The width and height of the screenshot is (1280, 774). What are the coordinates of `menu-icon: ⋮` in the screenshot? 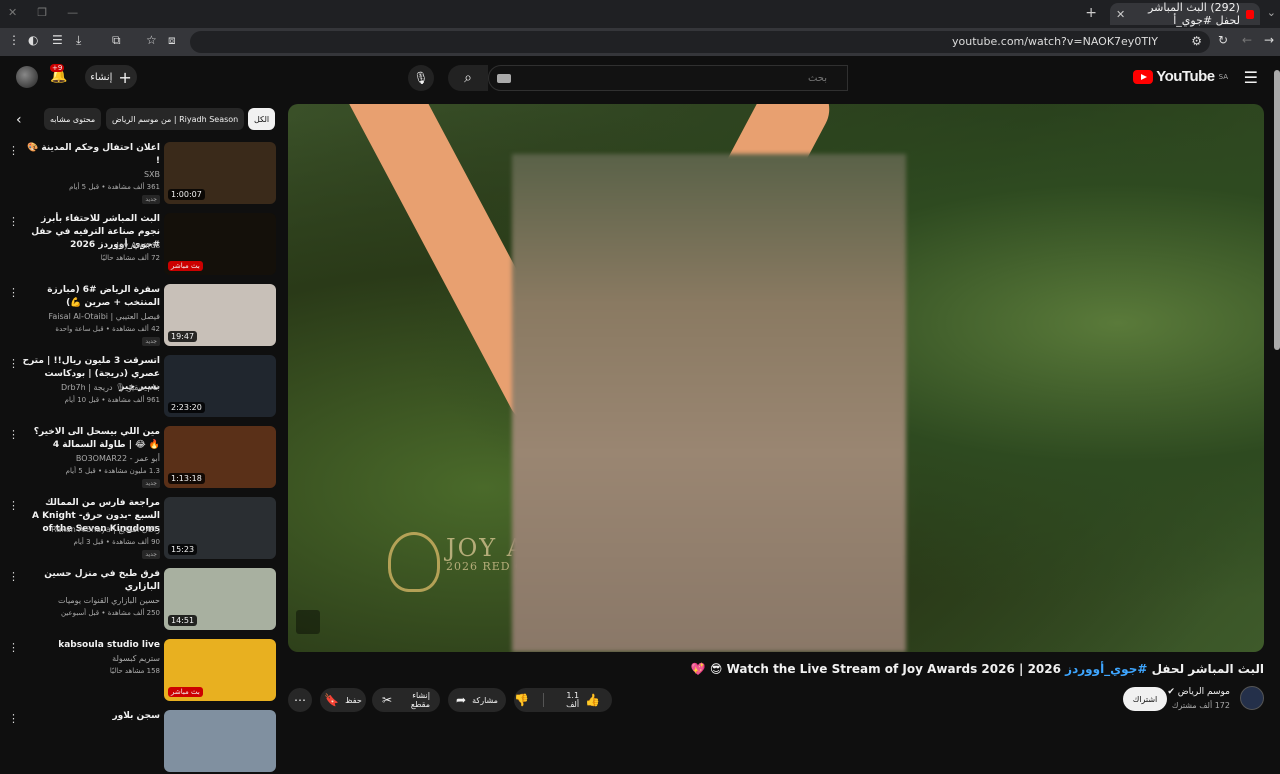 It's located at (14, 40).